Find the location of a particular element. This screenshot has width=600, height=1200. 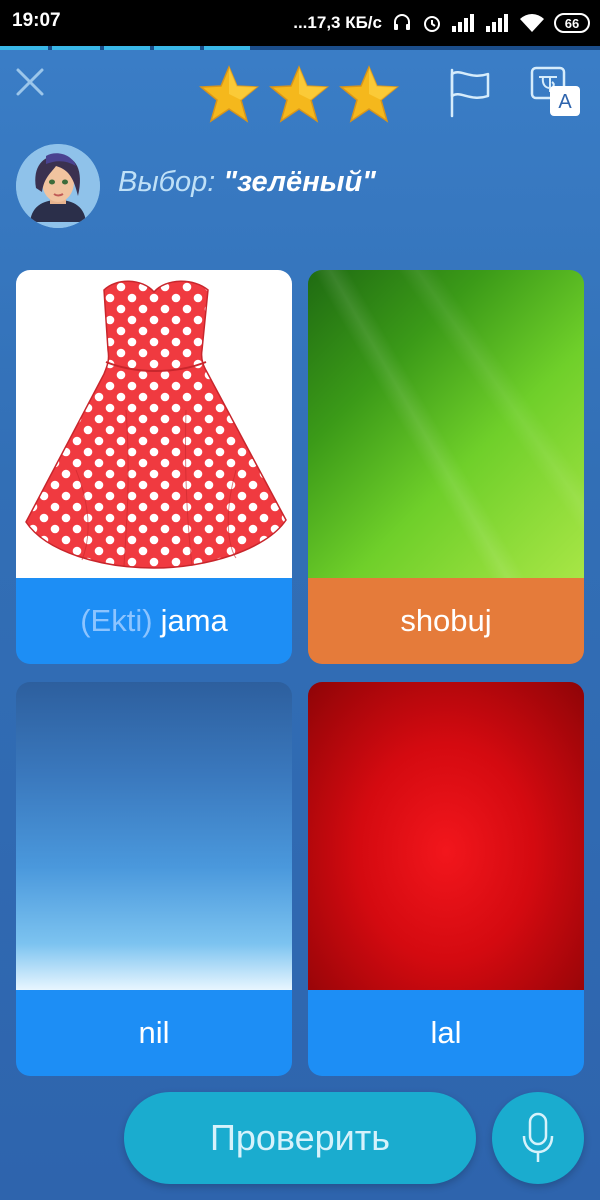

status-icons: ...17,3 КБ/с 66 is located at coordinates (441, 23).